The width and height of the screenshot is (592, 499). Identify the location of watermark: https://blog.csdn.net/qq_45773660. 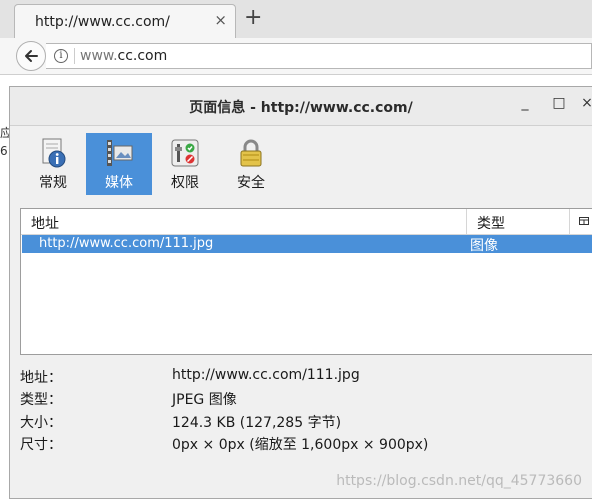
(459, 481).